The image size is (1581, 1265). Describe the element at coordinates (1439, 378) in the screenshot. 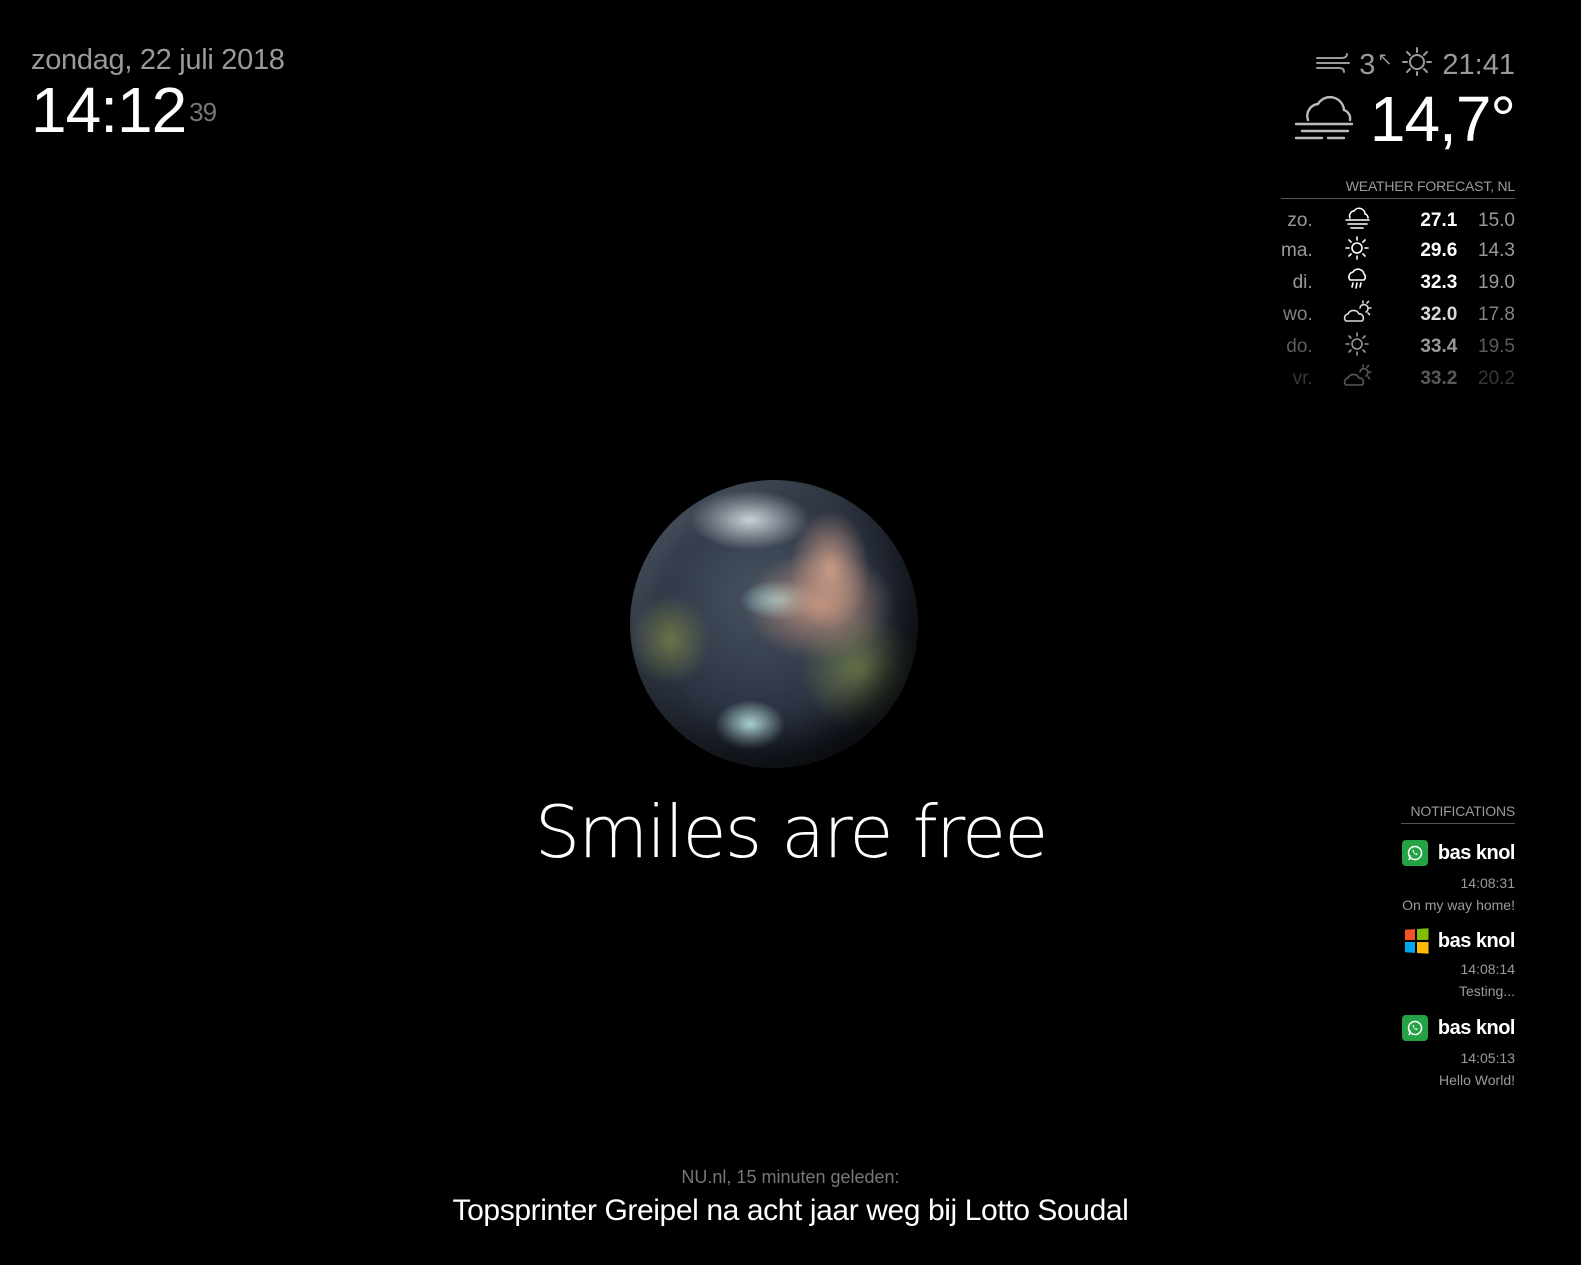

I see `forecast-max-temp: 33.2` at that location.